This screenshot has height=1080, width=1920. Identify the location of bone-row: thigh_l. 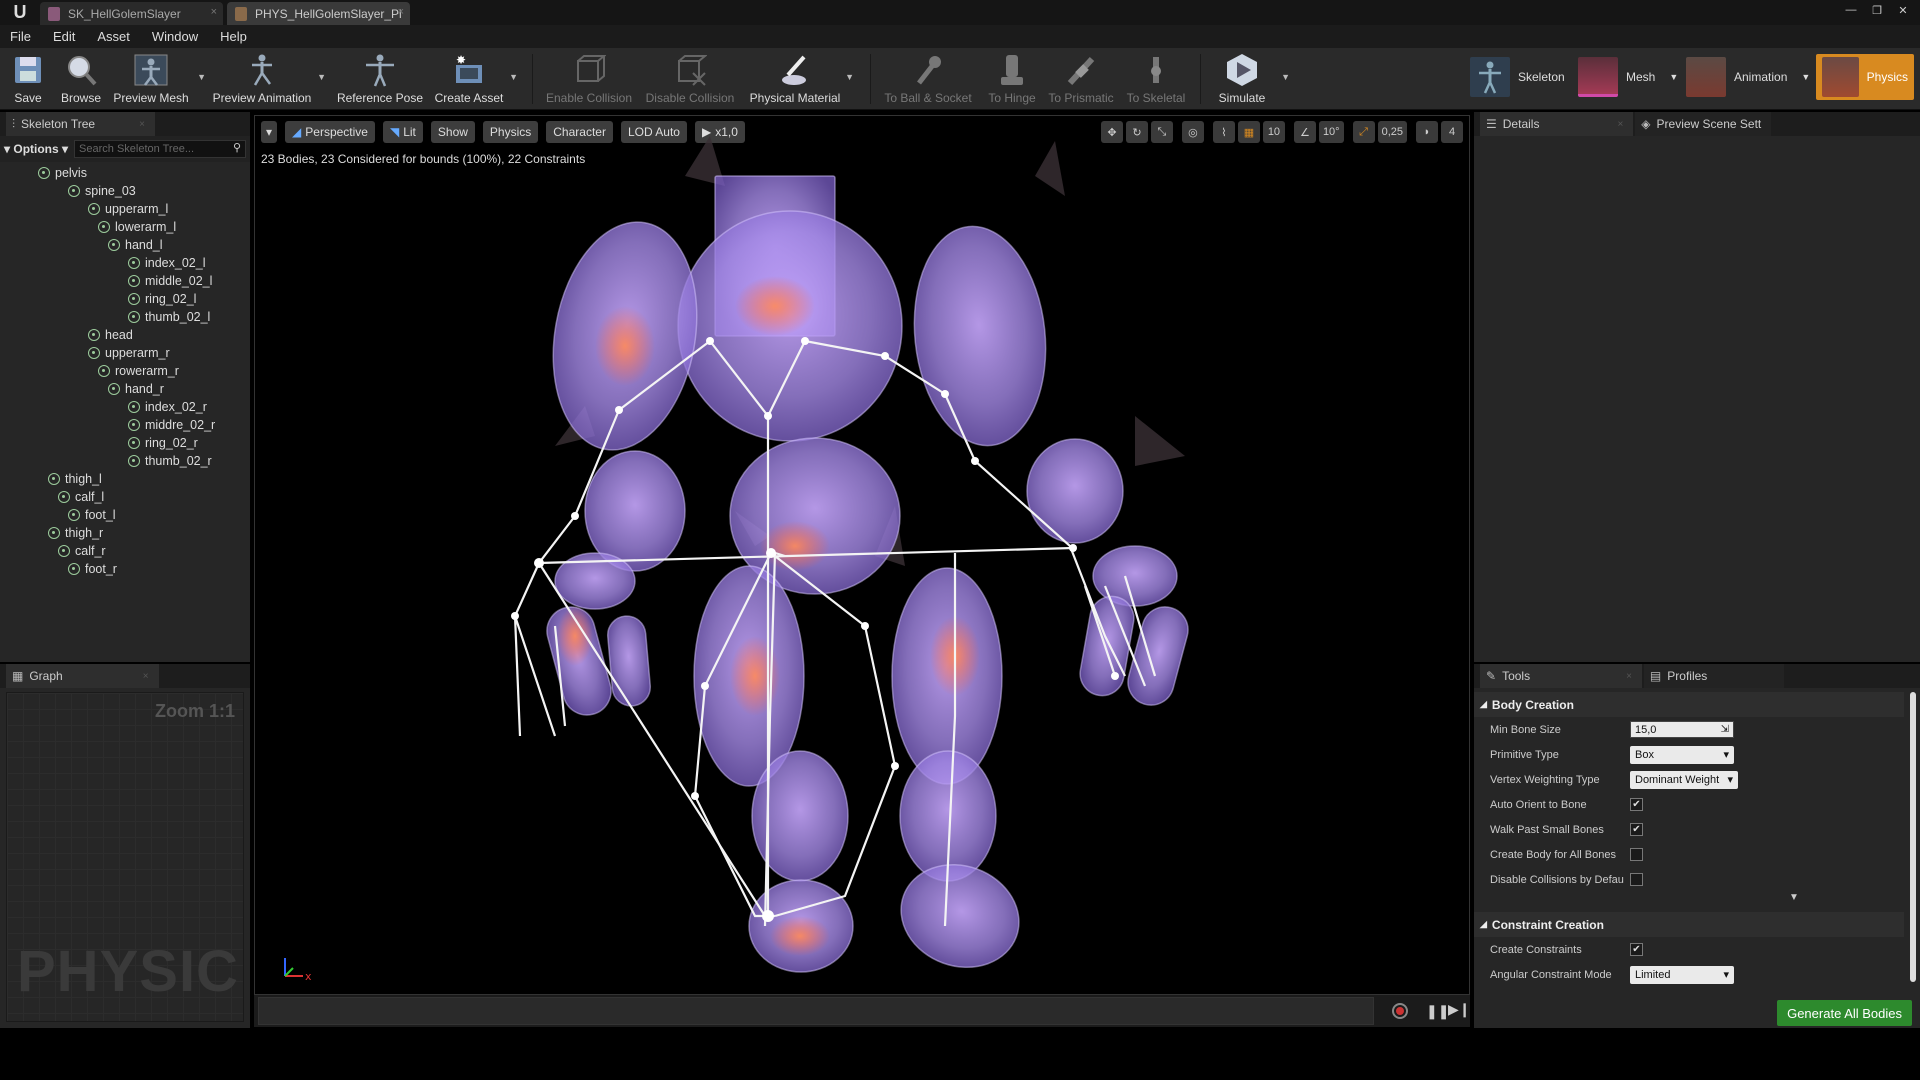
(125, 479).